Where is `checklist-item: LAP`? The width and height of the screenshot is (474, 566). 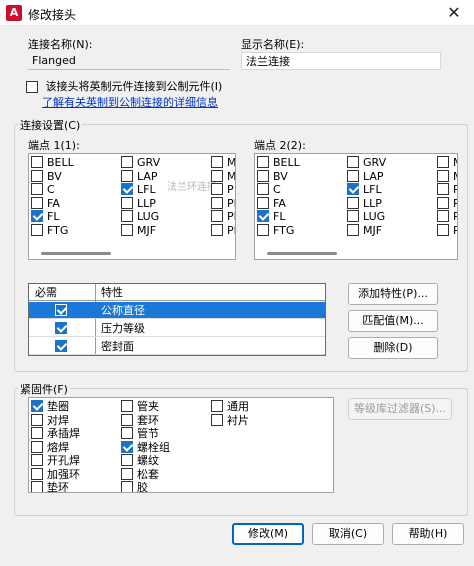 checklist-item: LAP is located at coordinates (139, 176).